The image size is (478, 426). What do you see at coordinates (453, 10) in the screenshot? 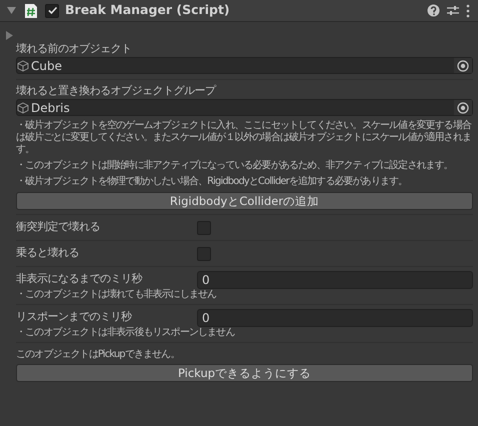
I see `settings-sliders-icon` at bounding box center [453, 10].